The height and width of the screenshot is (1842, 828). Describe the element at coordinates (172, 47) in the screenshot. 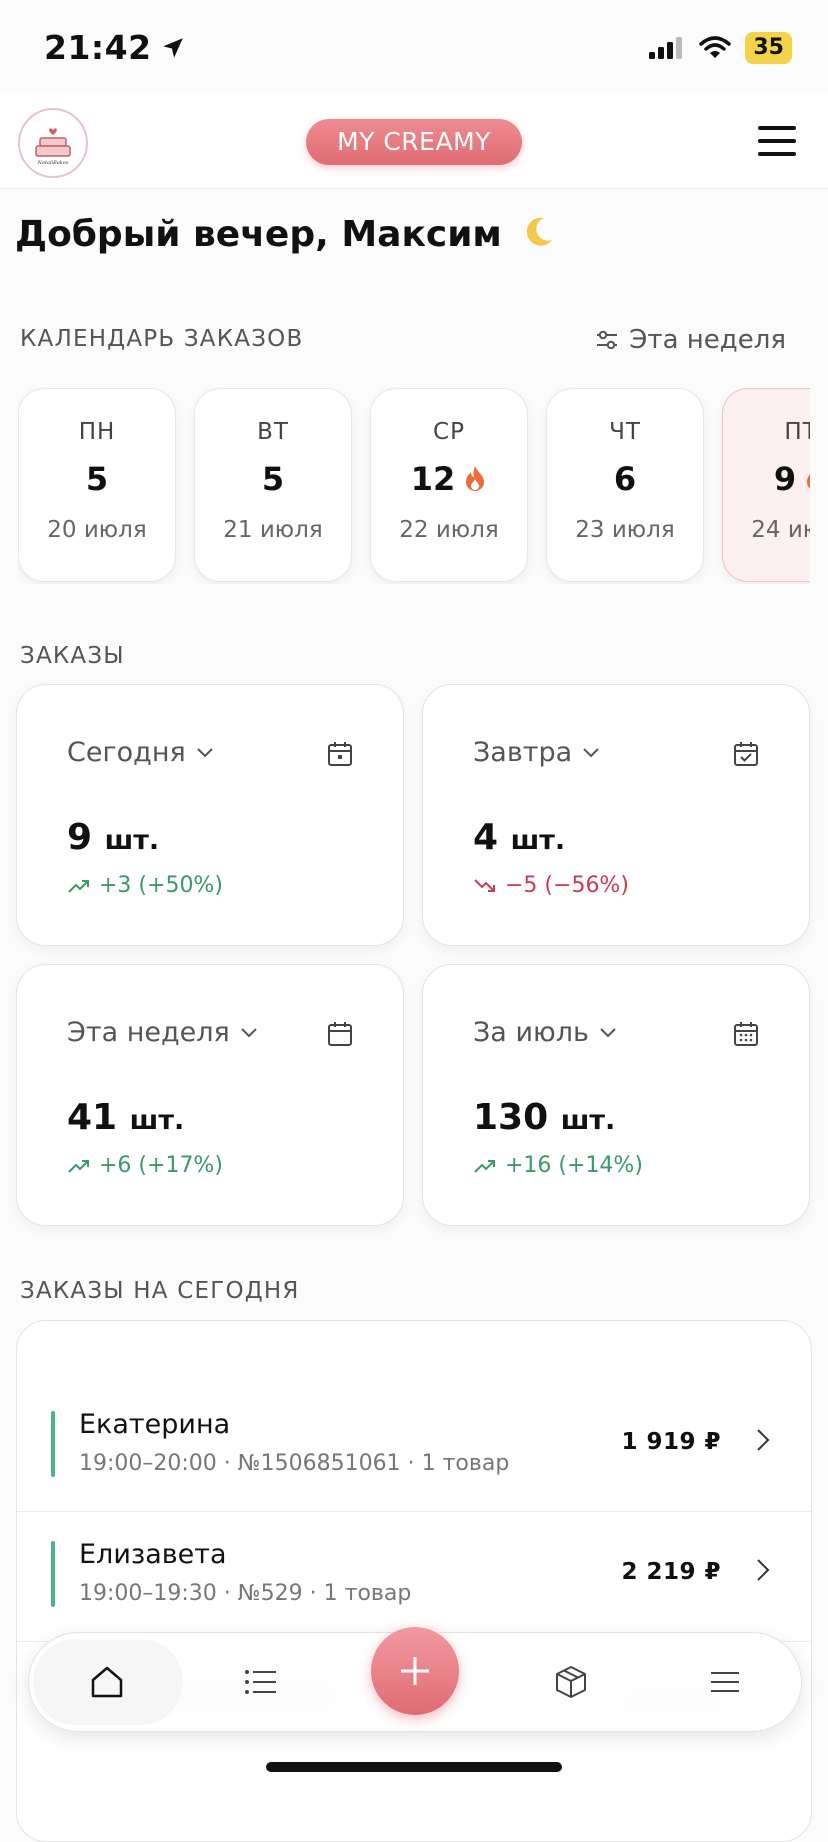

I see `location-arrow-icon` at that location.